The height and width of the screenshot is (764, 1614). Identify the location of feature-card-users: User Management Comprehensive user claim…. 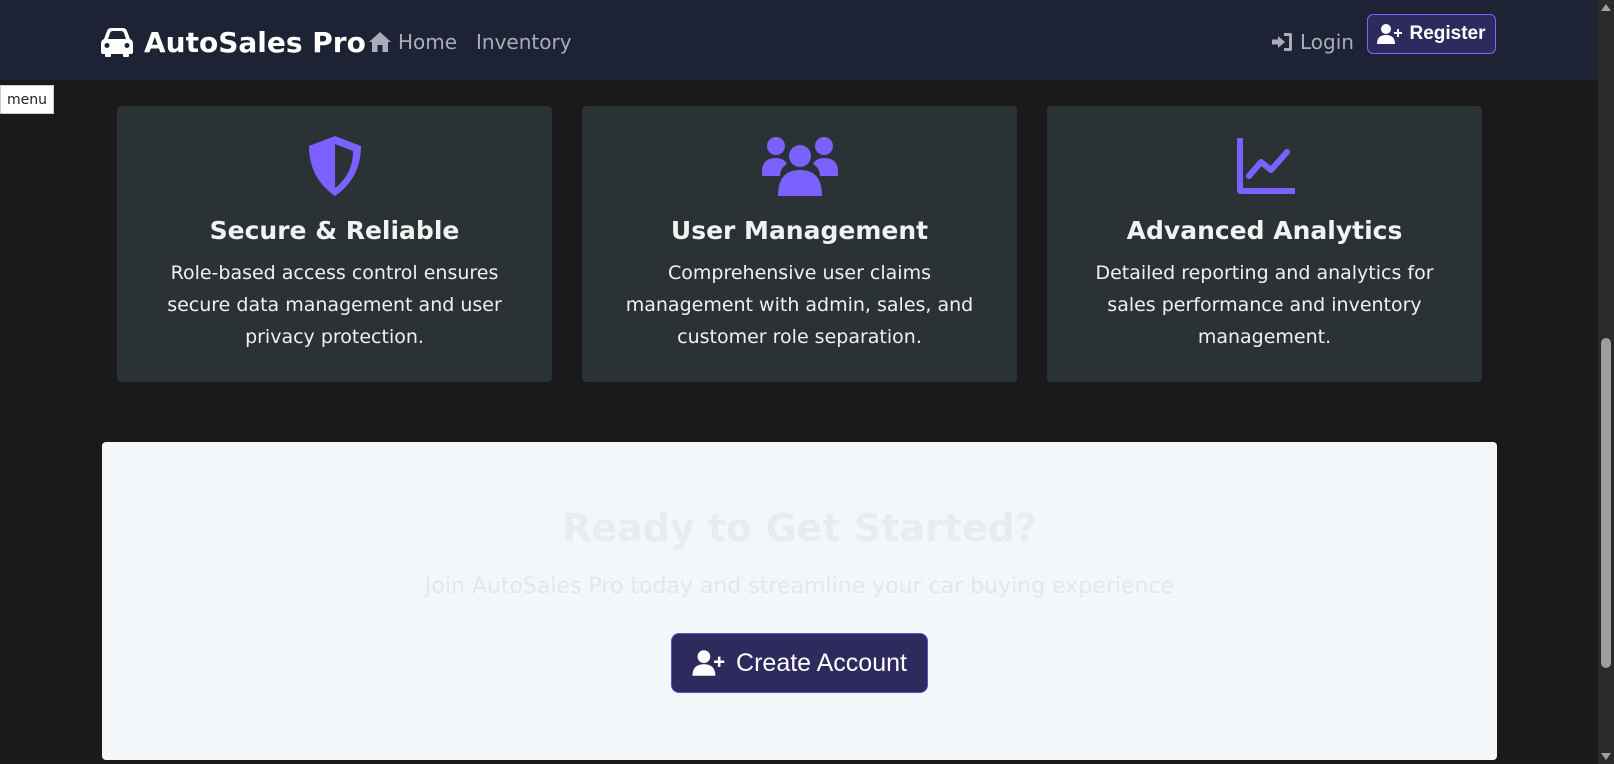
(799, 244).